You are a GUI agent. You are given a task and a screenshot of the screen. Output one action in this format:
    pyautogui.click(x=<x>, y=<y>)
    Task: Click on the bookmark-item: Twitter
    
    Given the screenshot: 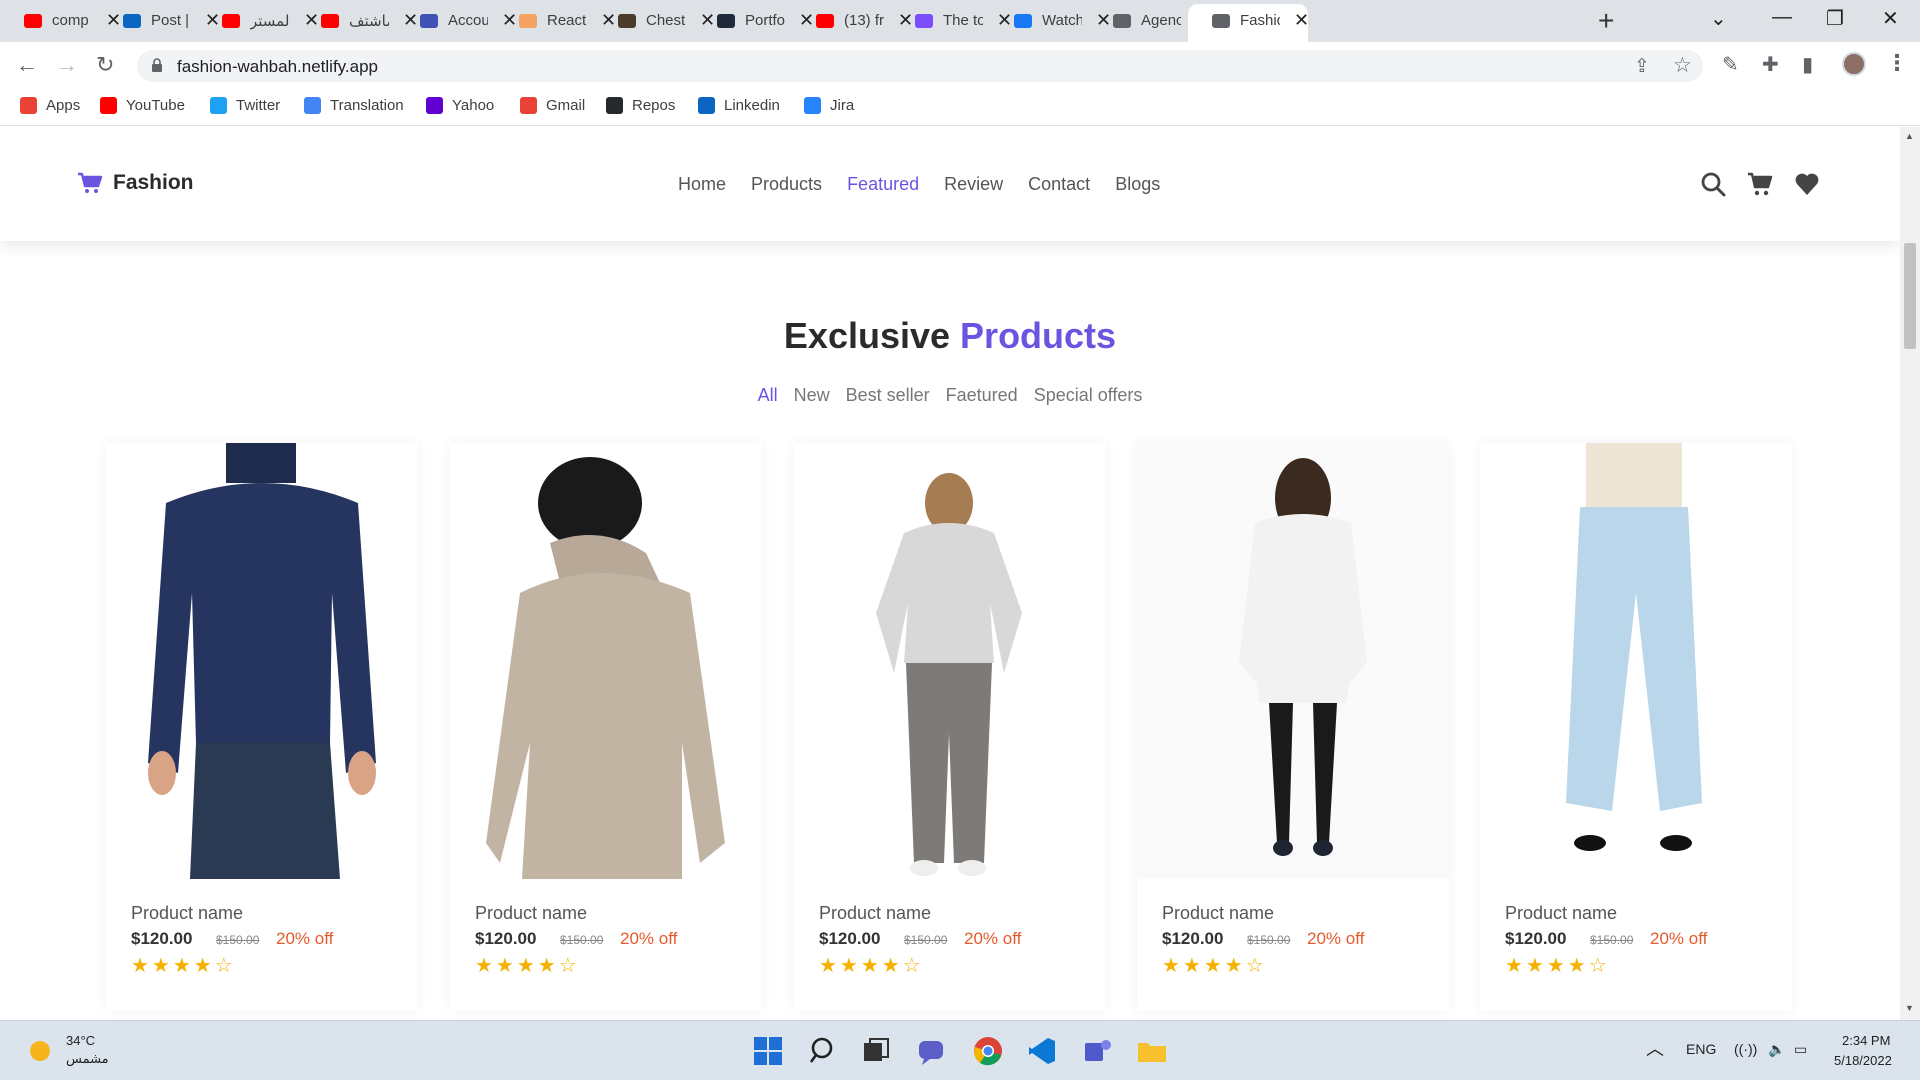 What is the action you would take?
    pyautogui.click(x=245, y=105)
    